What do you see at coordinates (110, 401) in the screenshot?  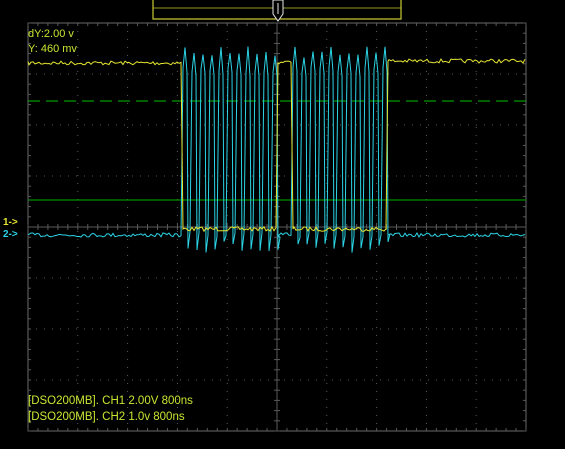 I see `status-line-ch1: [DSO200MB]. CH1 2.00V 800ns` at bounding box center [110, 401].